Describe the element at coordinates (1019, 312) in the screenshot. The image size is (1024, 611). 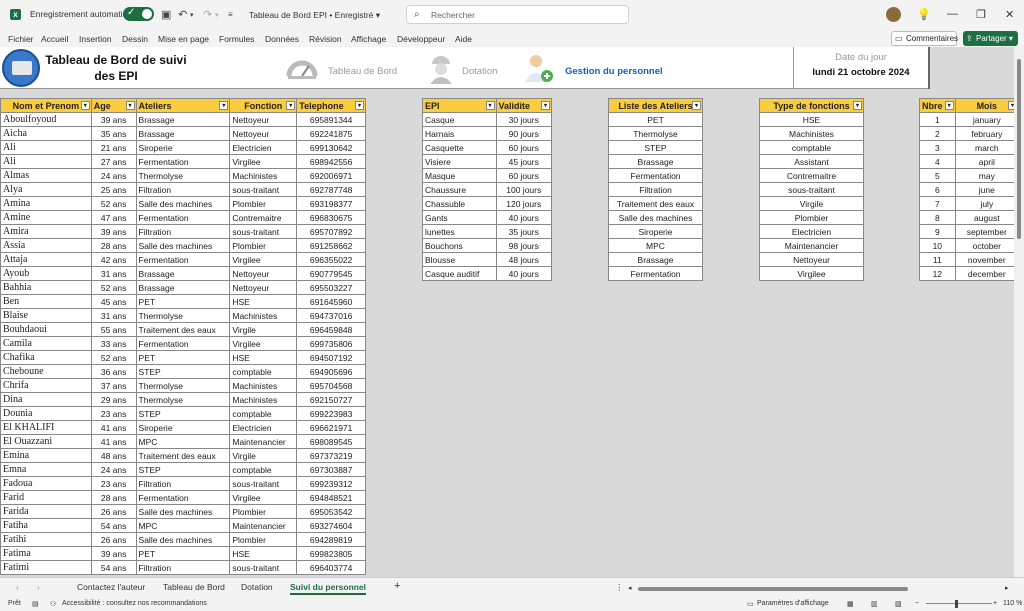
I see `vertical-scrollbar` at that location.